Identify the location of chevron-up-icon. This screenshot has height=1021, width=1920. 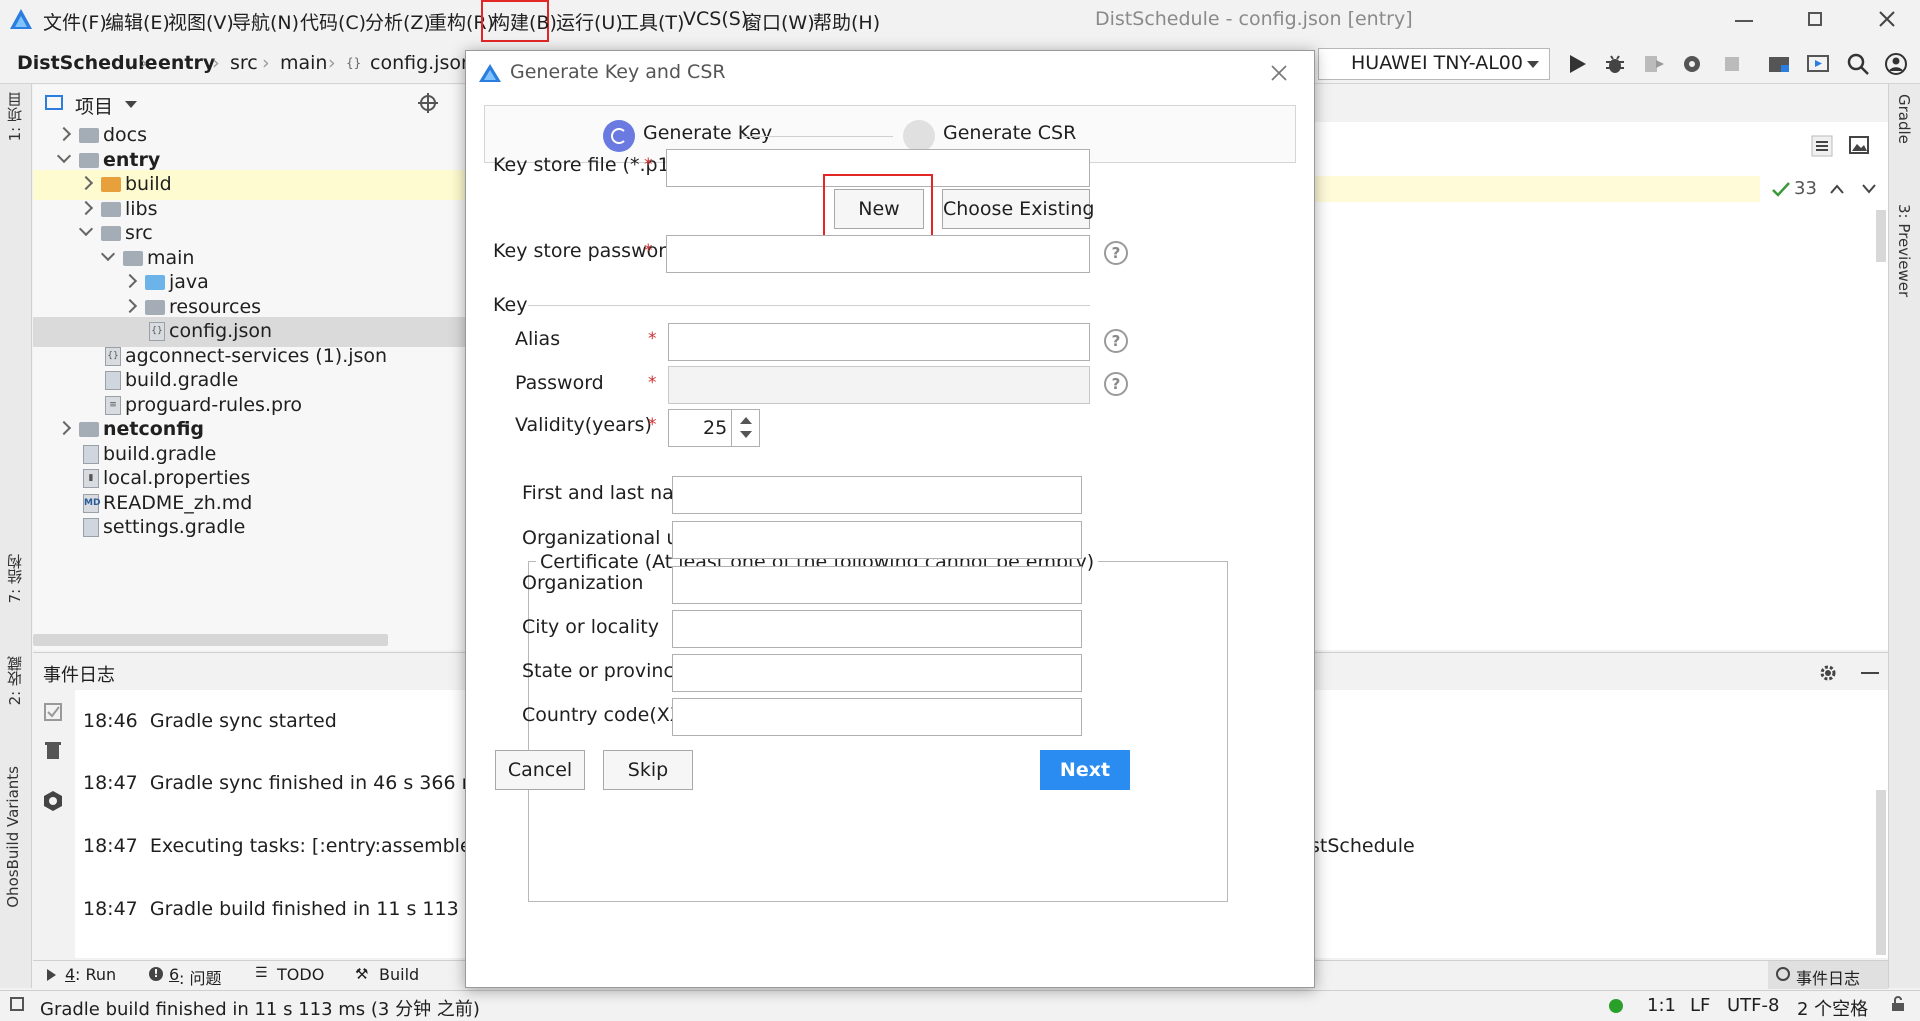
(1837, 189).